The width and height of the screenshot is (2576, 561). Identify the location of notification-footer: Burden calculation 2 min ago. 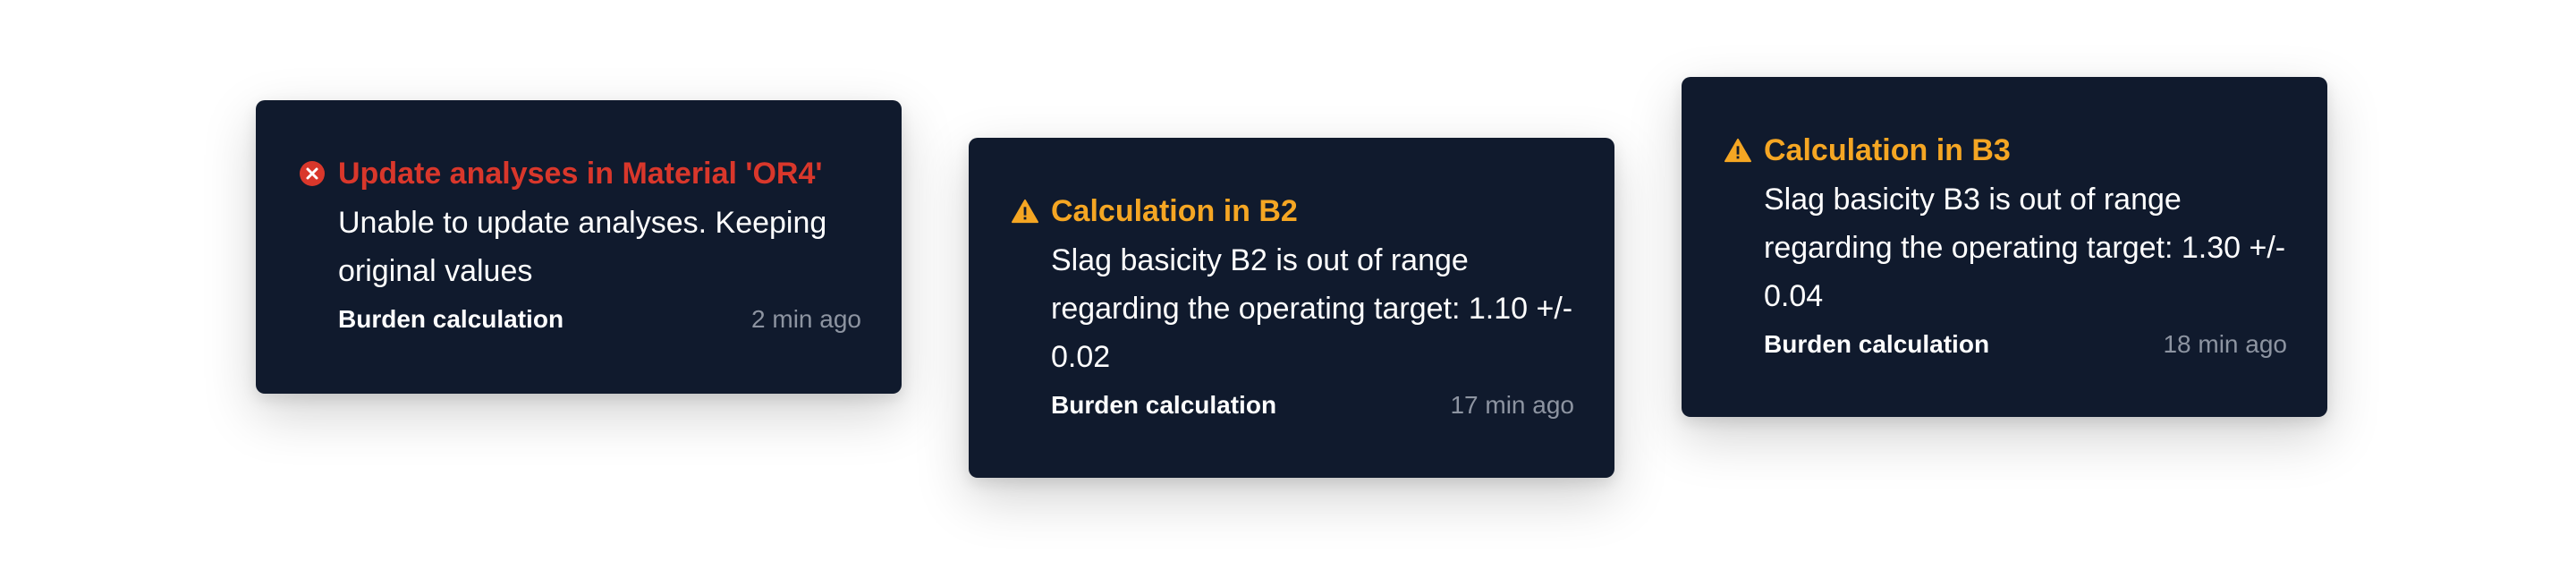
(599, 320).